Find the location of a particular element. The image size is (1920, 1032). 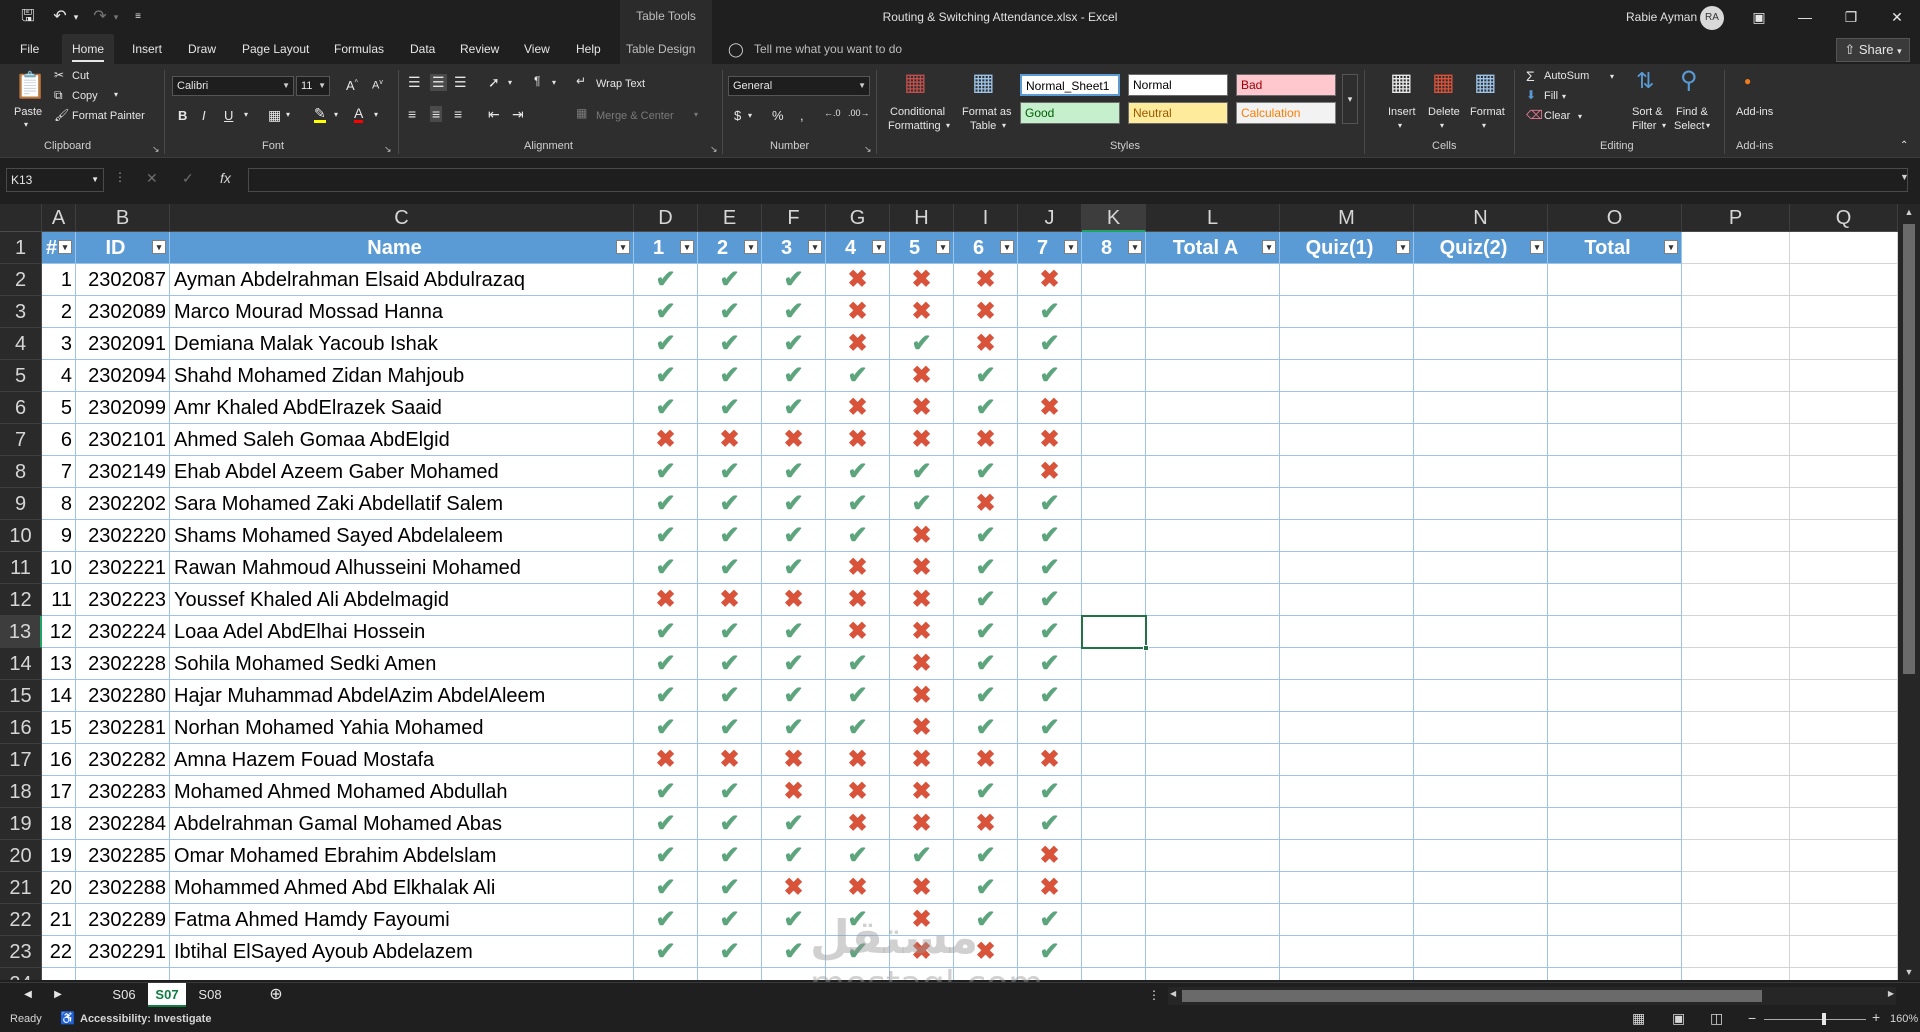

text-direction-dropdown-icon: ▾ is located at coordinates (554, 82).